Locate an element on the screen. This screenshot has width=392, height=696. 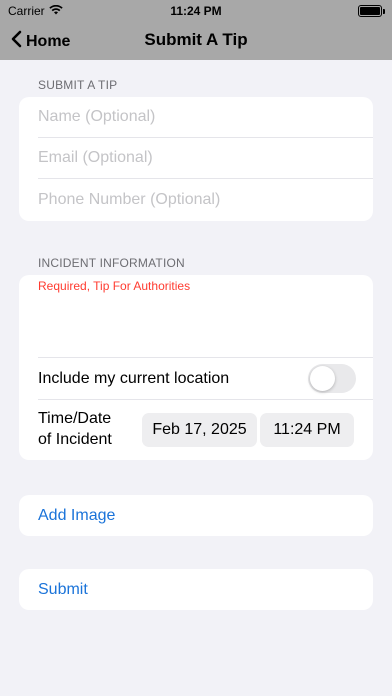
name-field is located at coordinates (188, 117).